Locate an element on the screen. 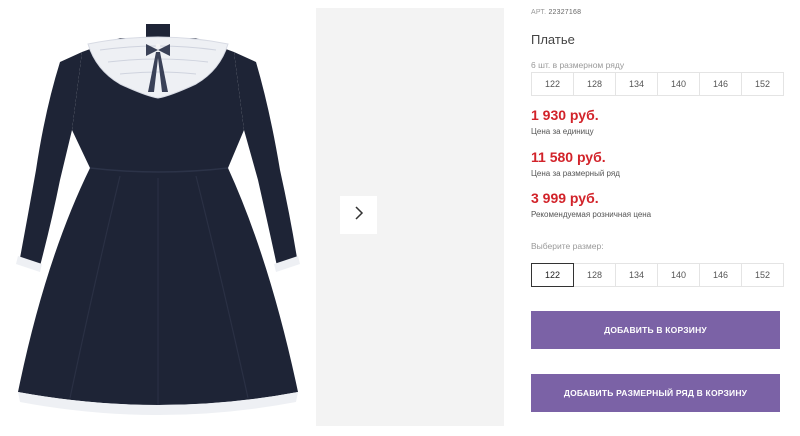 Image resolution: width=800 pixels, height=436 pixels. pack-size-cell: 128 is located at coordinates (594, 84).